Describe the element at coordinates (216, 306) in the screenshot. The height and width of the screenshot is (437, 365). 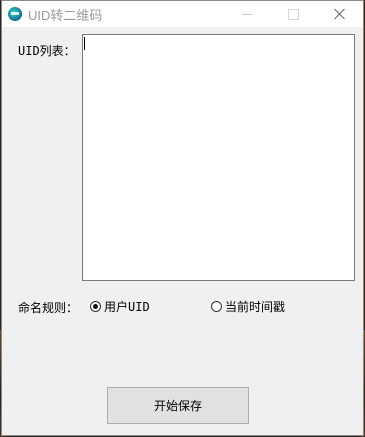
I see `radio-unchecked-icon` at that location.